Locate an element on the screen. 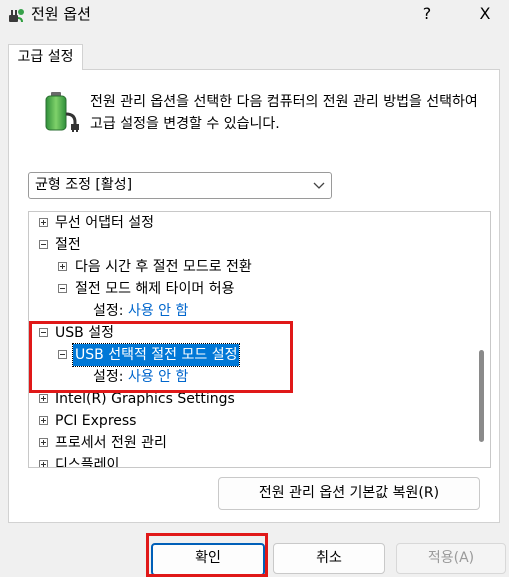  tree-item-label: USB 선택적 절전 모드 설정 is located at coordinates (156, 355).